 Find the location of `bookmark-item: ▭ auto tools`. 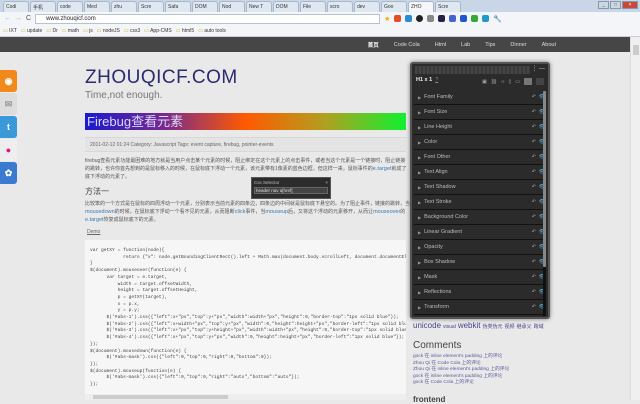

bookmark-item: ▭ auto tools is located at coordinates (212, 31).